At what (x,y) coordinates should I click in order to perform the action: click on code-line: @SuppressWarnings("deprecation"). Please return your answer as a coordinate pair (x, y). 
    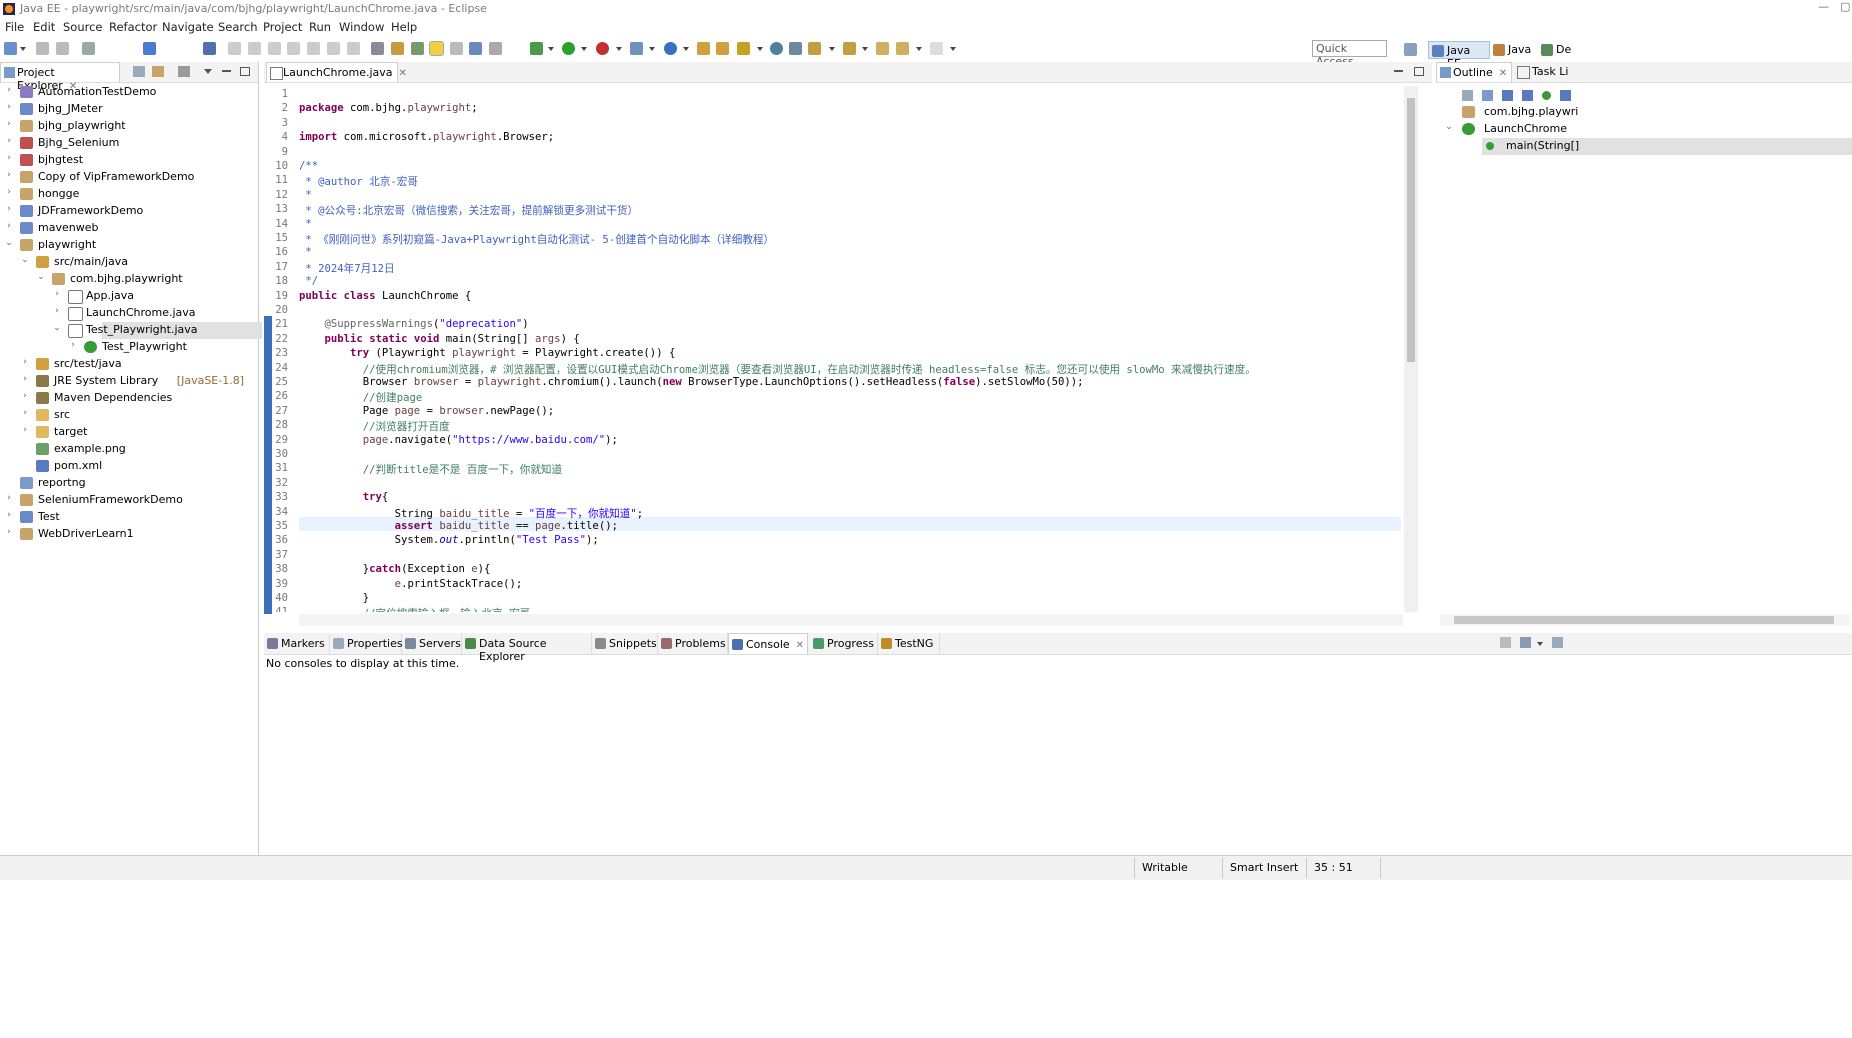
    Looking at the image, I should click on (414, 324).